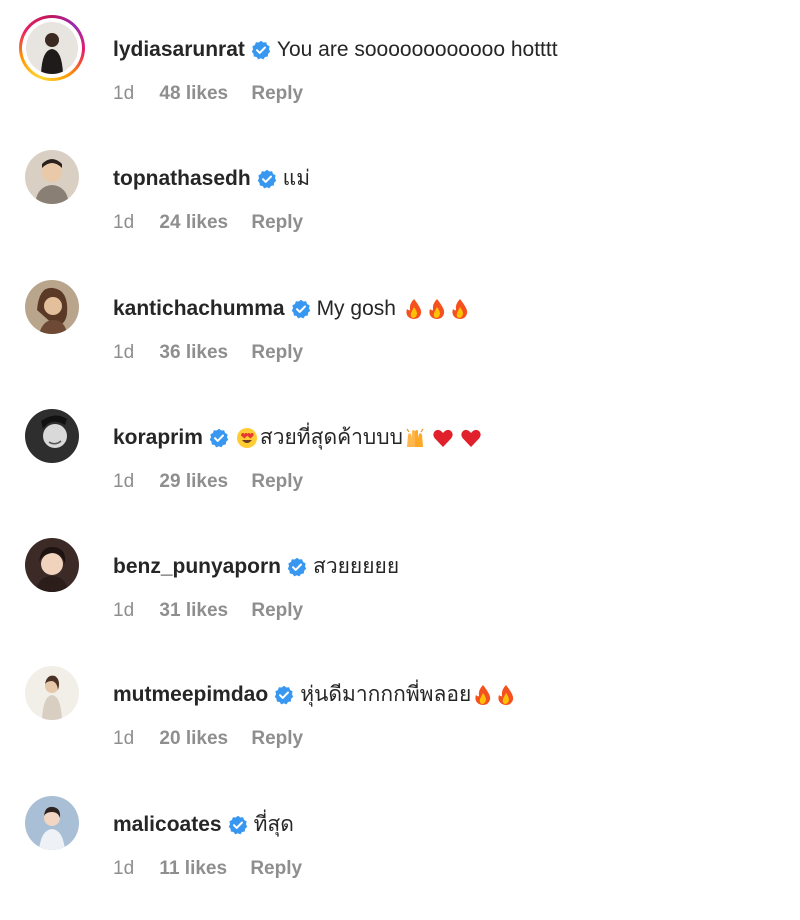 This screenshot has height=920, width=800. I want to click on likes-count: 31 likes, so click(193, 610).